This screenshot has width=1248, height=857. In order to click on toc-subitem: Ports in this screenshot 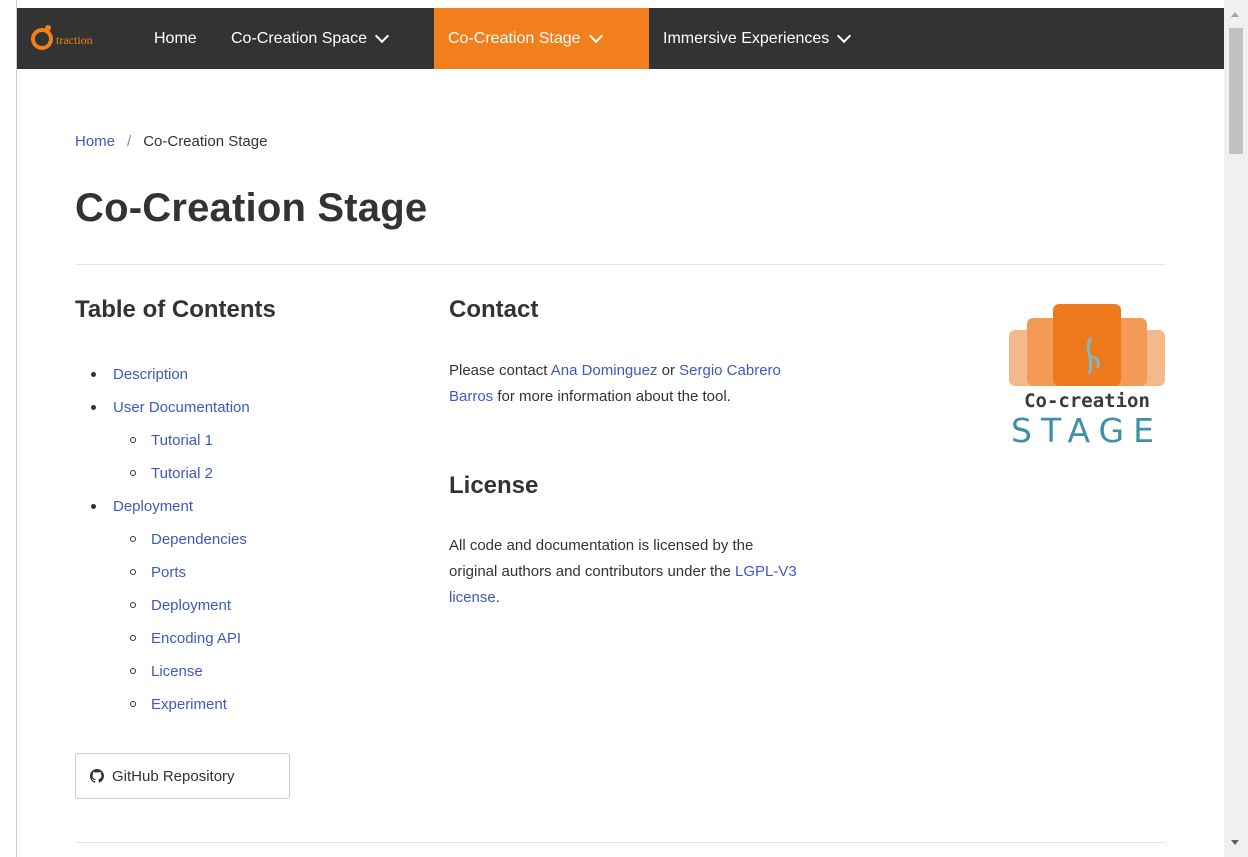, I will do `click(181, 572)`.